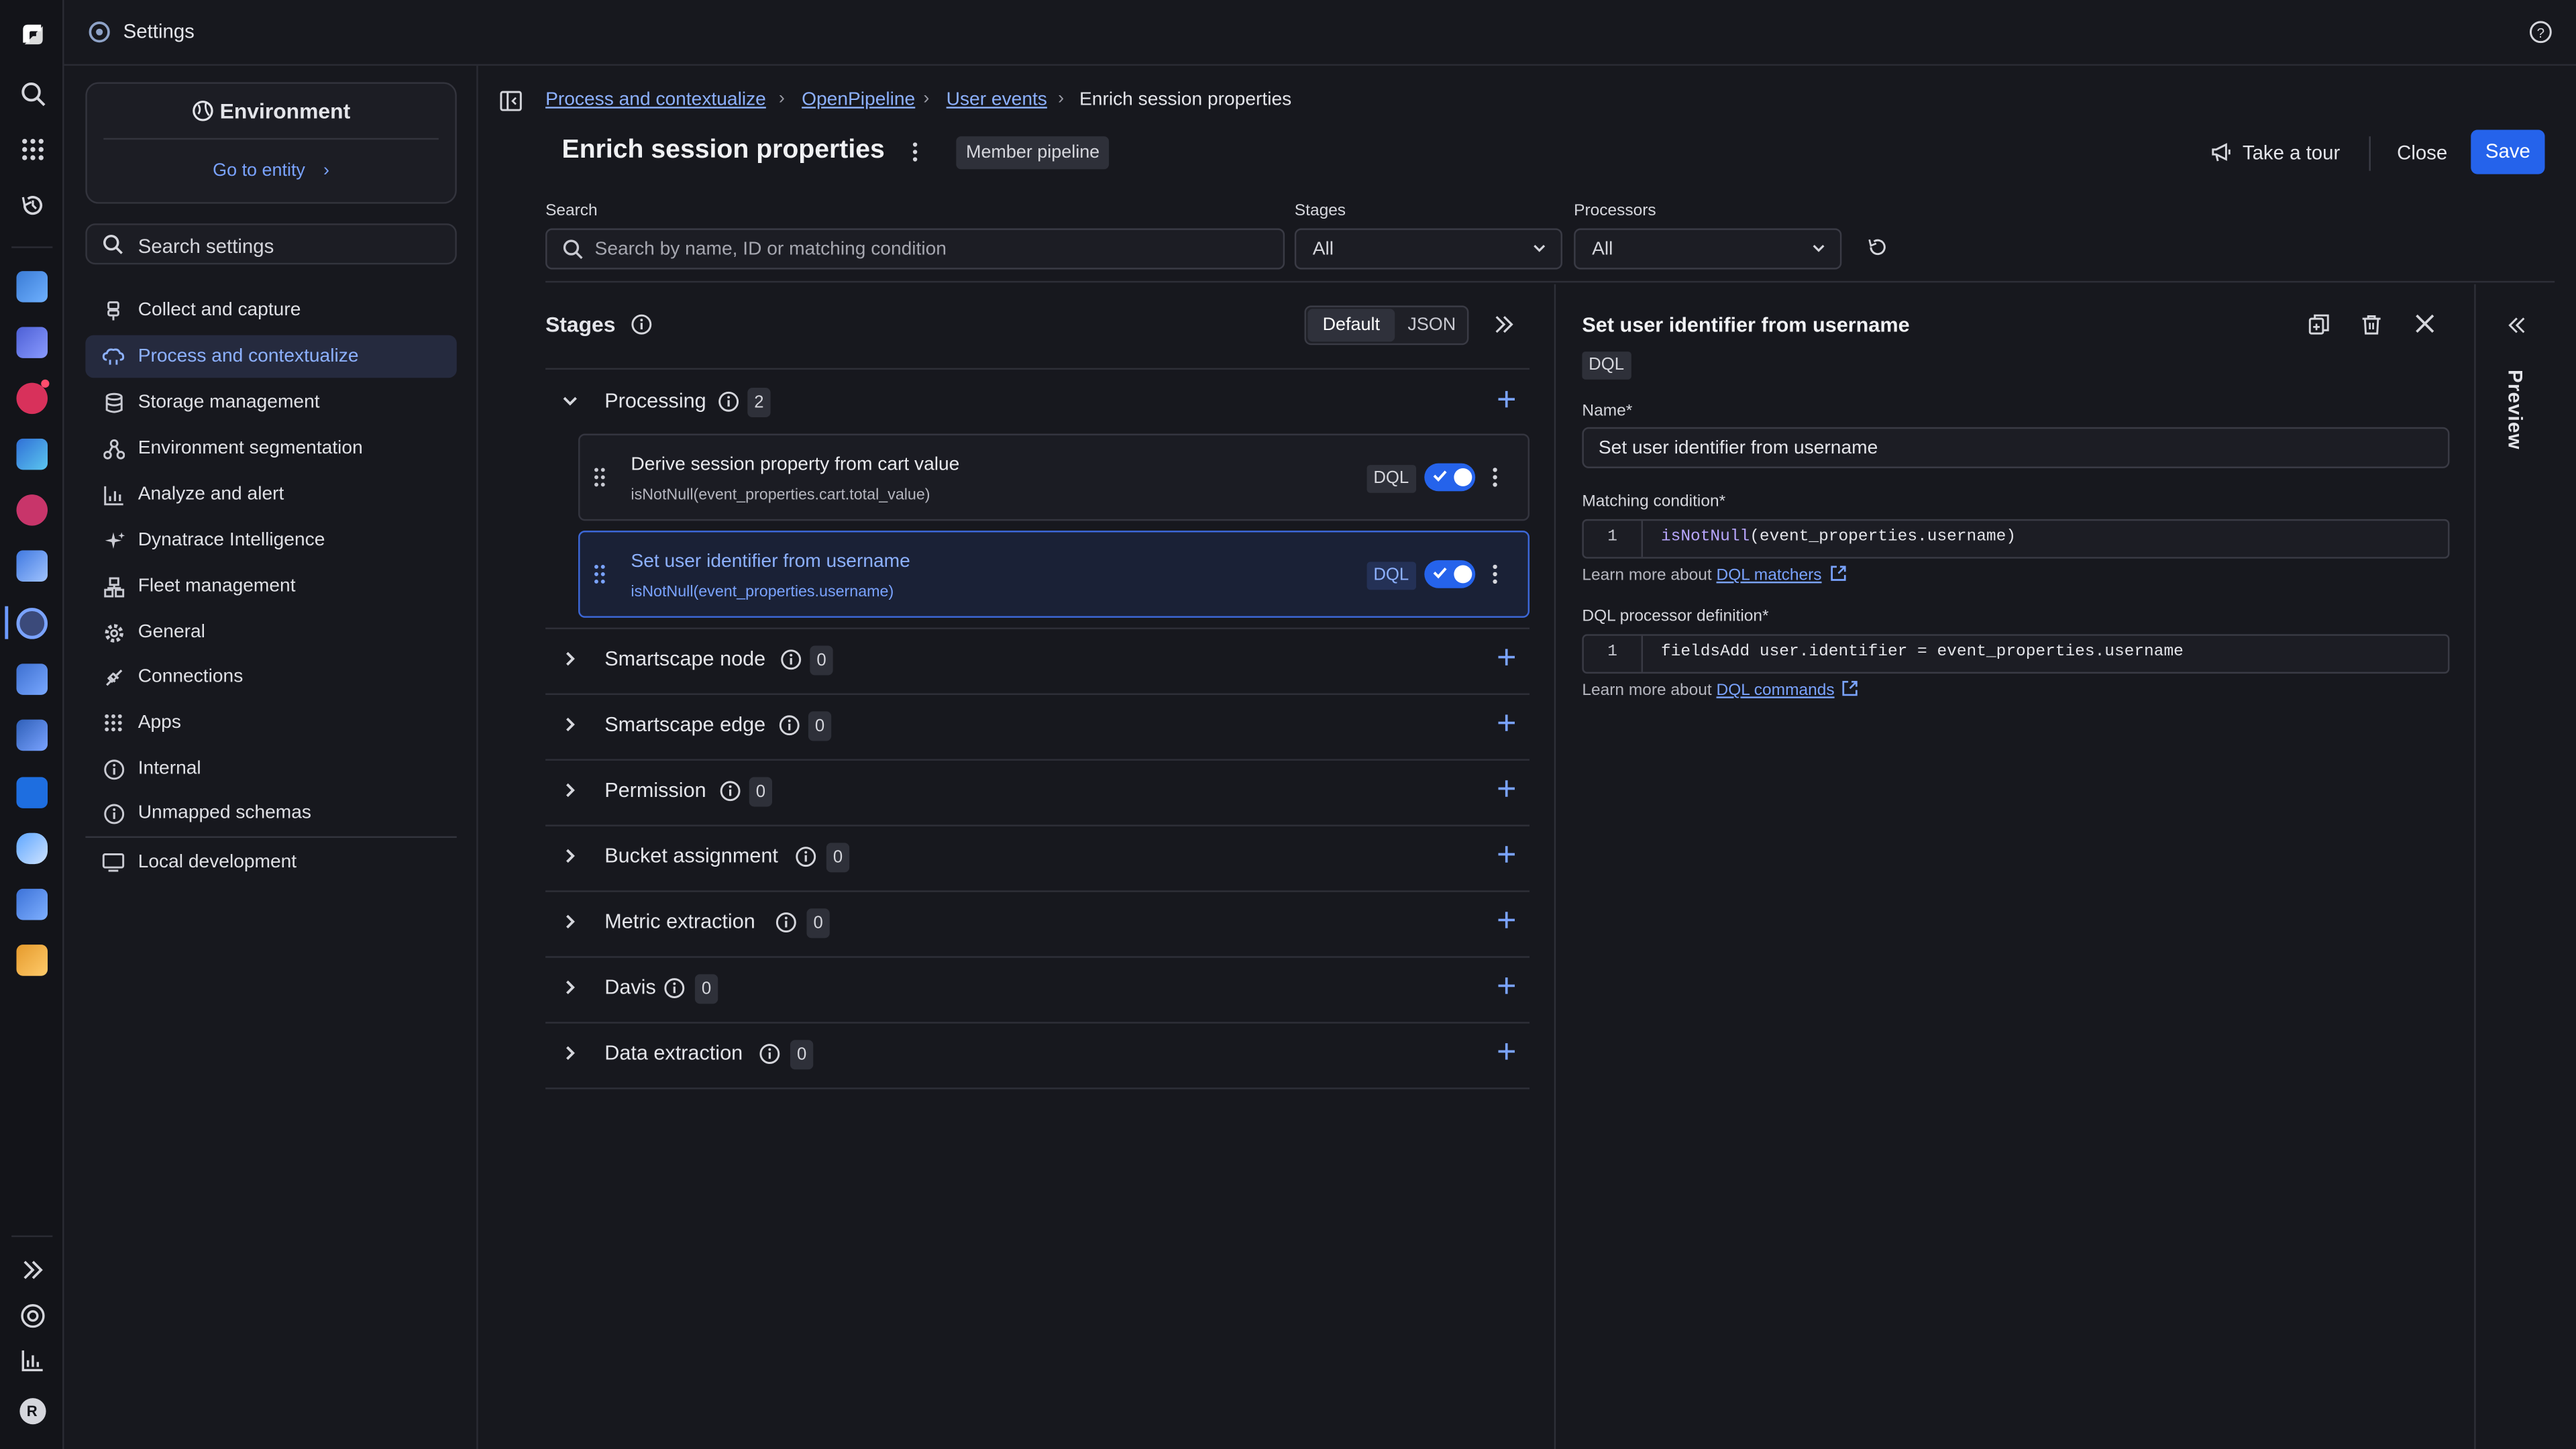 The image size is (2576, 1449). Describe the element at coordinates (31, 1315) in the screenshot. I see `help-lifebuoy-icon` at that location.